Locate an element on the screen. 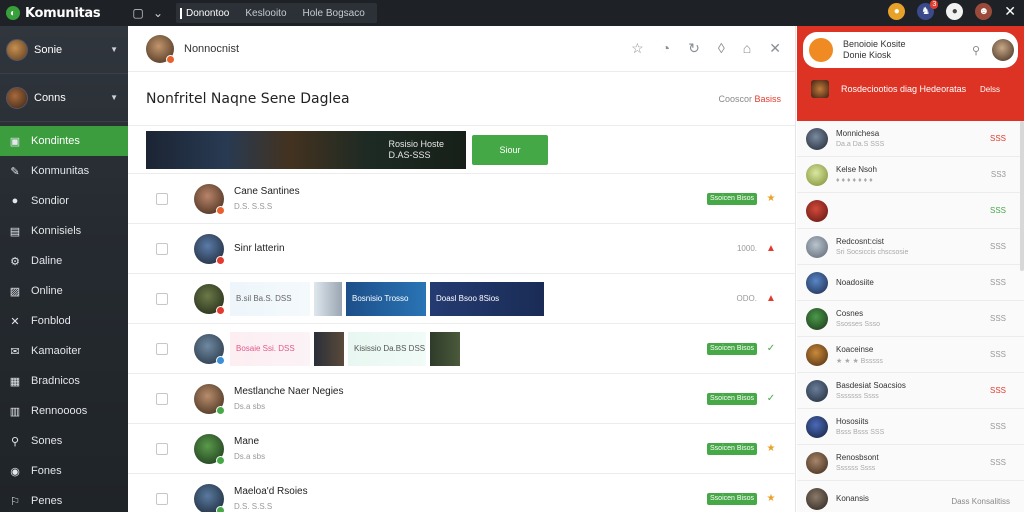 The height and width of the screenshot is (512, 1024). clock-icon: ◔ is located at coordinates (666, 48).